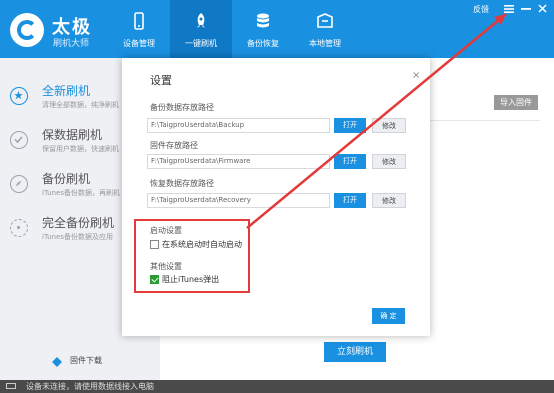  Describe the element at coordinates (19, 96) in the screenshot. I see `star-icon` at that location.